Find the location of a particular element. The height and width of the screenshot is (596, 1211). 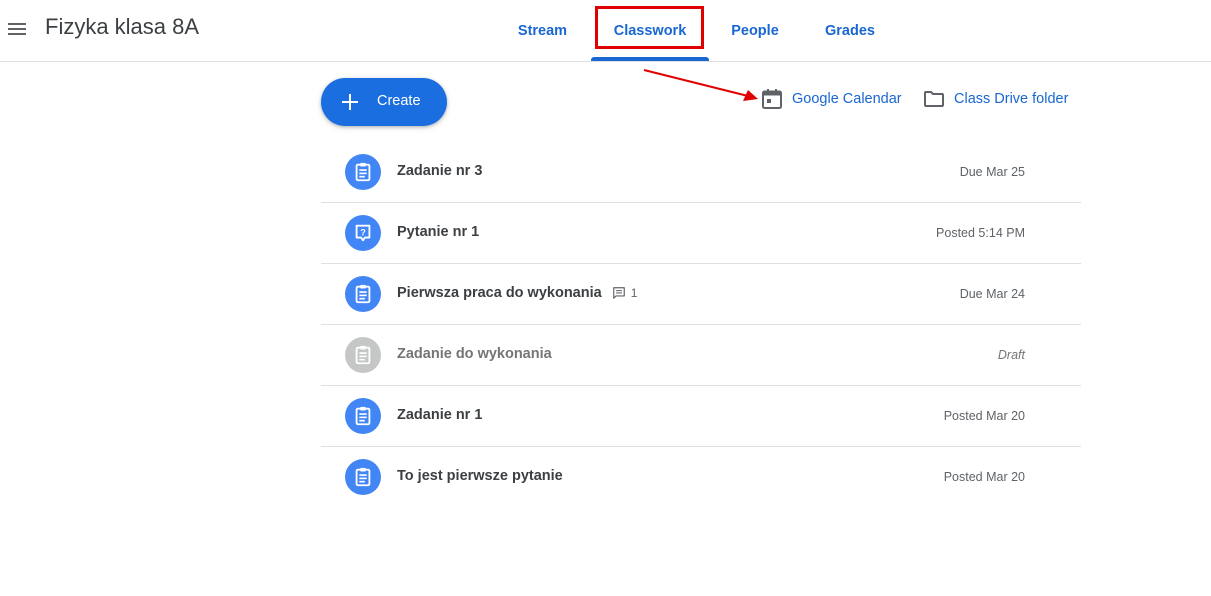

tab-people: People is located at coordinates (755, 30).